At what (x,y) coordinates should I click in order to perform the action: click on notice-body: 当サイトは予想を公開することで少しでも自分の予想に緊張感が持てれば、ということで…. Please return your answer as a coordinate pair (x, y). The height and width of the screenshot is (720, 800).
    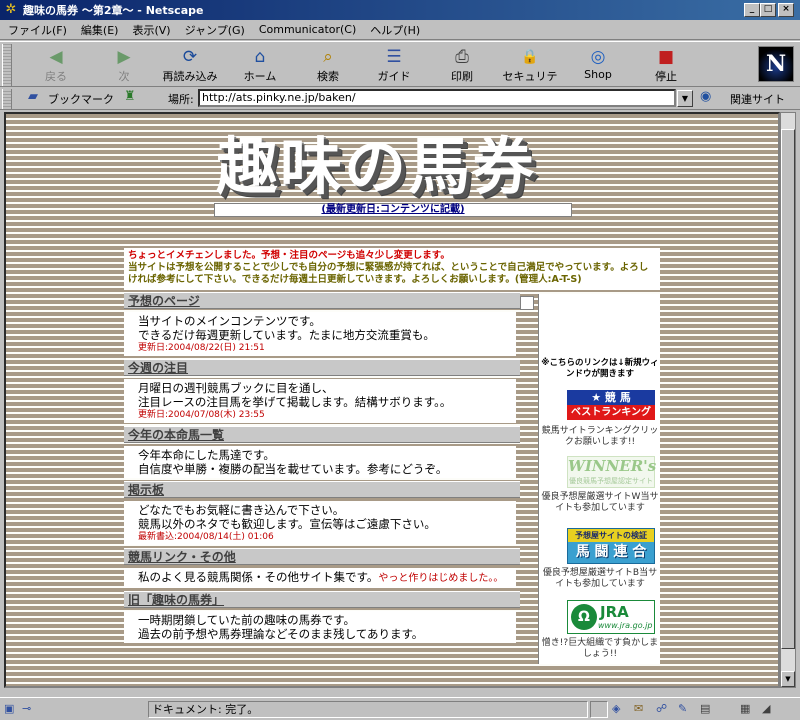
    Looking at the image, I should click on (388, 273).